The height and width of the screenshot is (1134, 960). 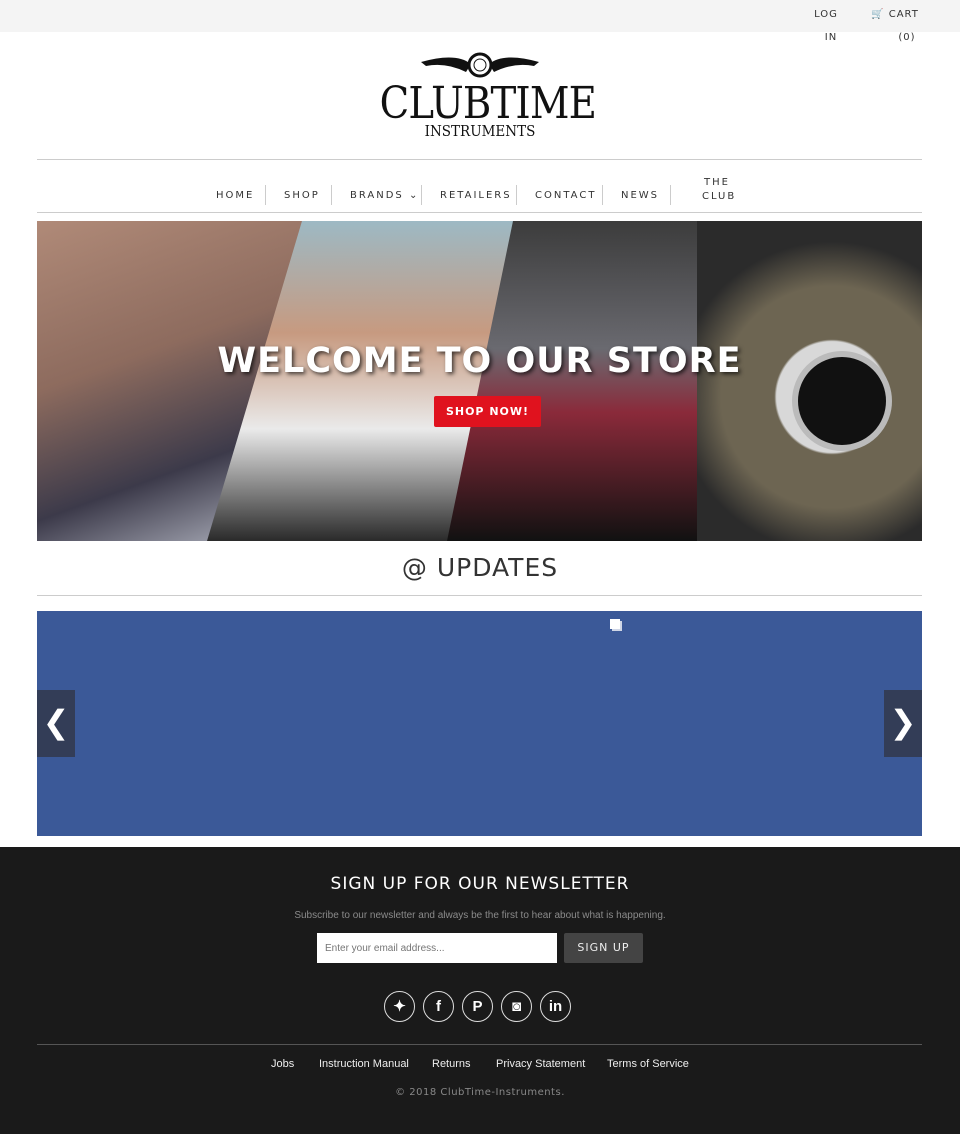 I want to click on cart-icon: 🛒, so click(x=878, y=14).